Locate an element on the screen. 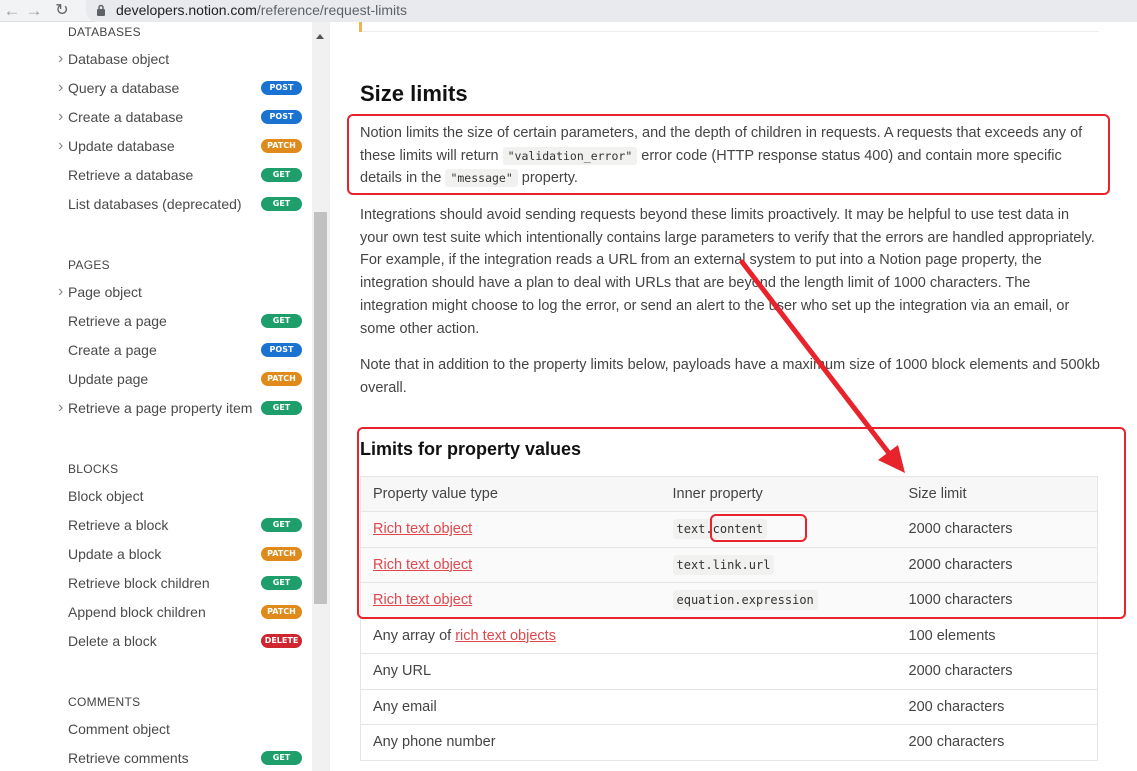 Image resolution: width=1137 pixels, height=771 pixels. sidebar-item-update-a-block: Update a block PATCH is located at coordinates (183, 554).